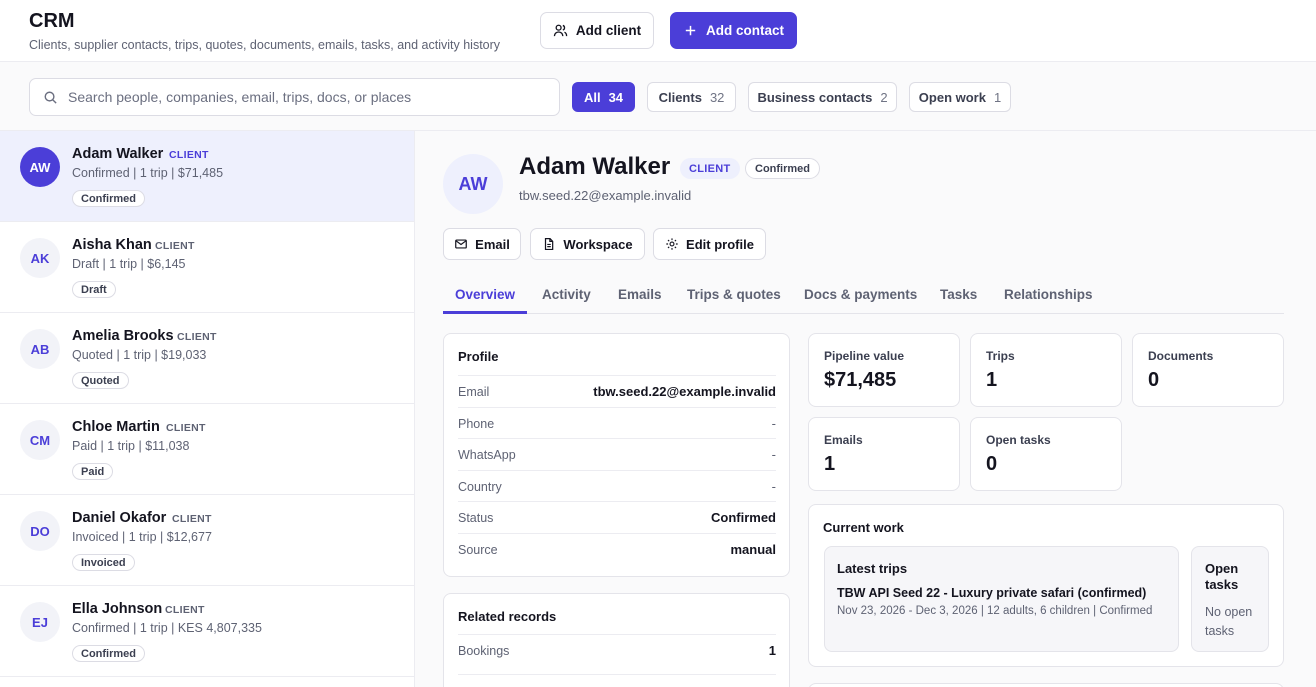  I want to click on add-client-button: Add client, so click(597, 30).